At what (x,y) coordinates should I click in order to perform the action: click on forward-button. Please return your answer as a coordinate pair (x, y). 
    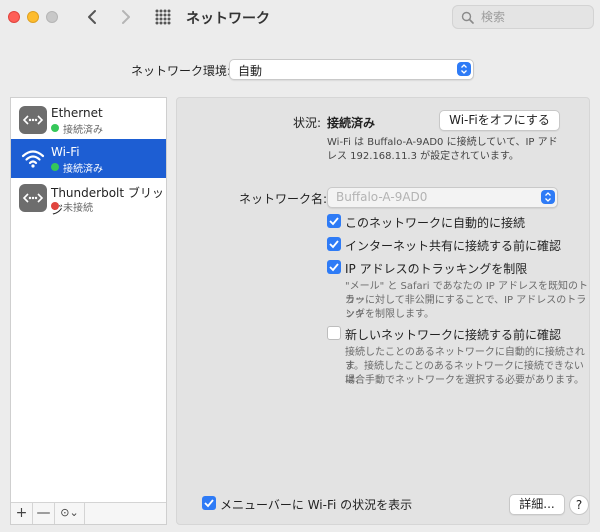
    Looking at the image, I should click on (125, 17).